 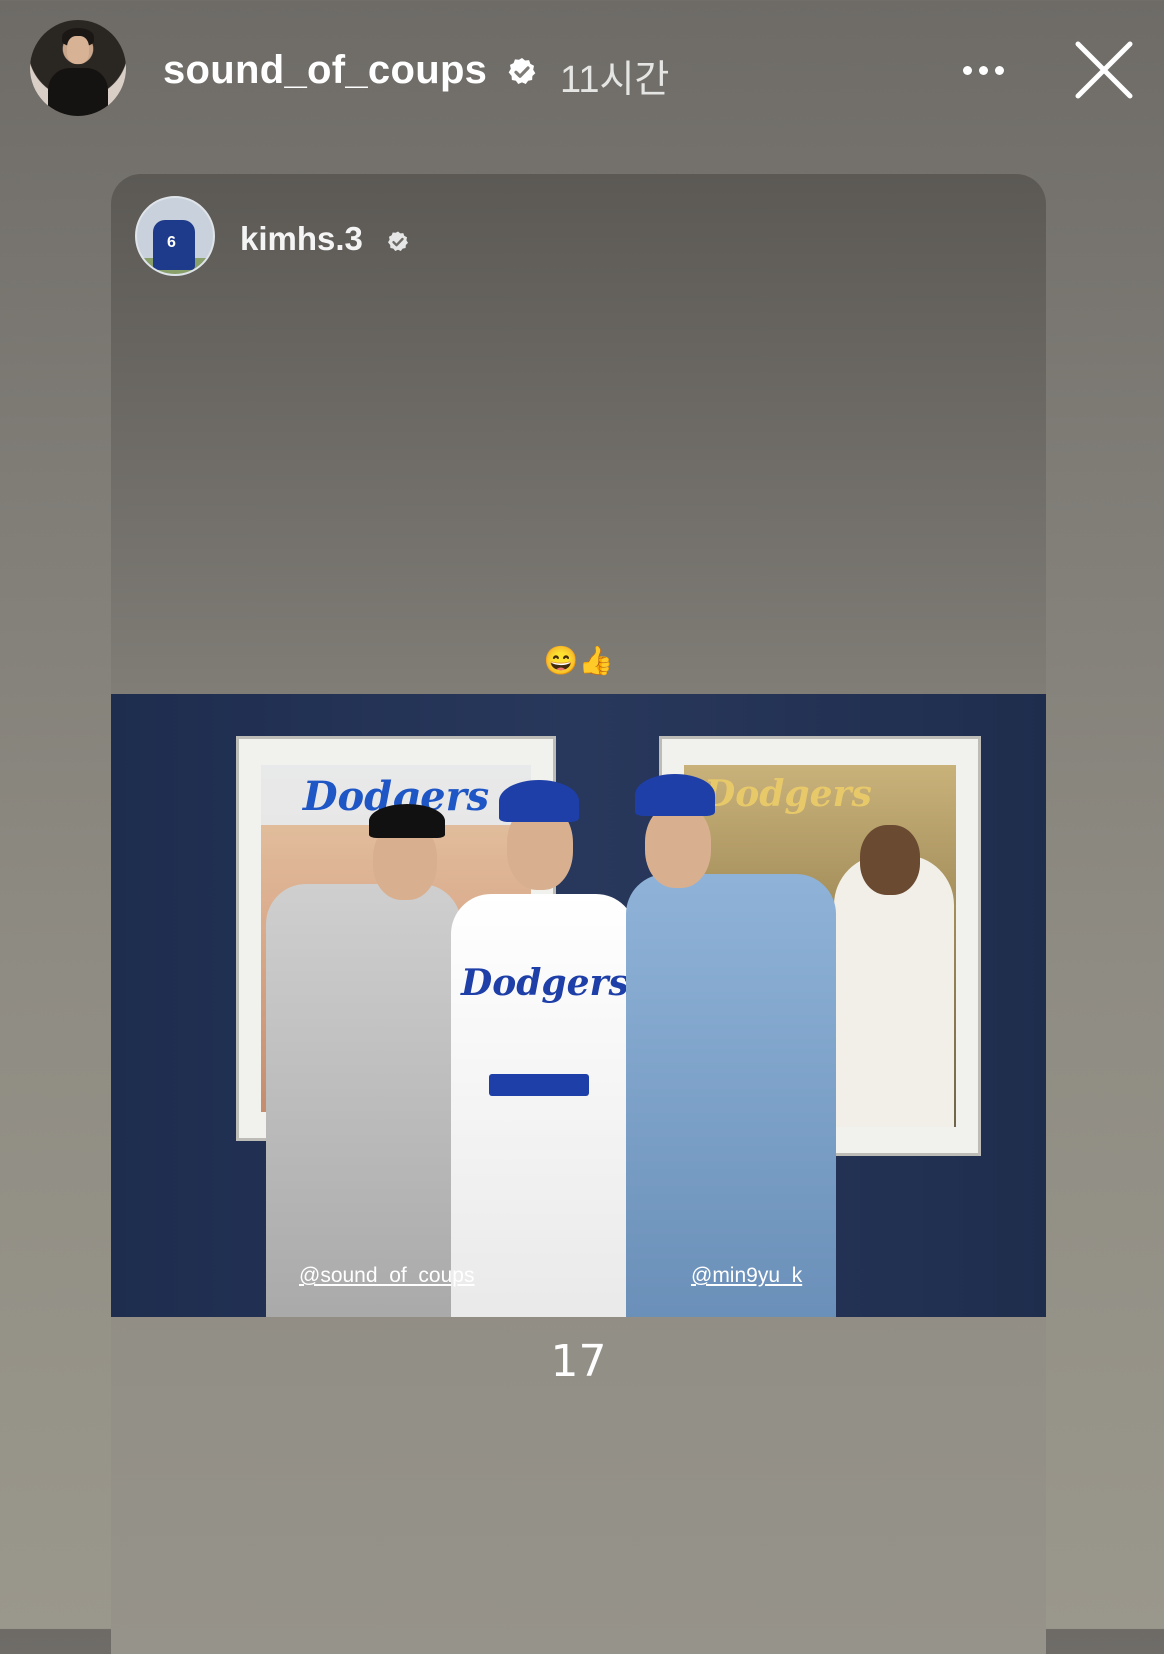 I want to click on post-time: 11시간, so click(x=615, y=80).